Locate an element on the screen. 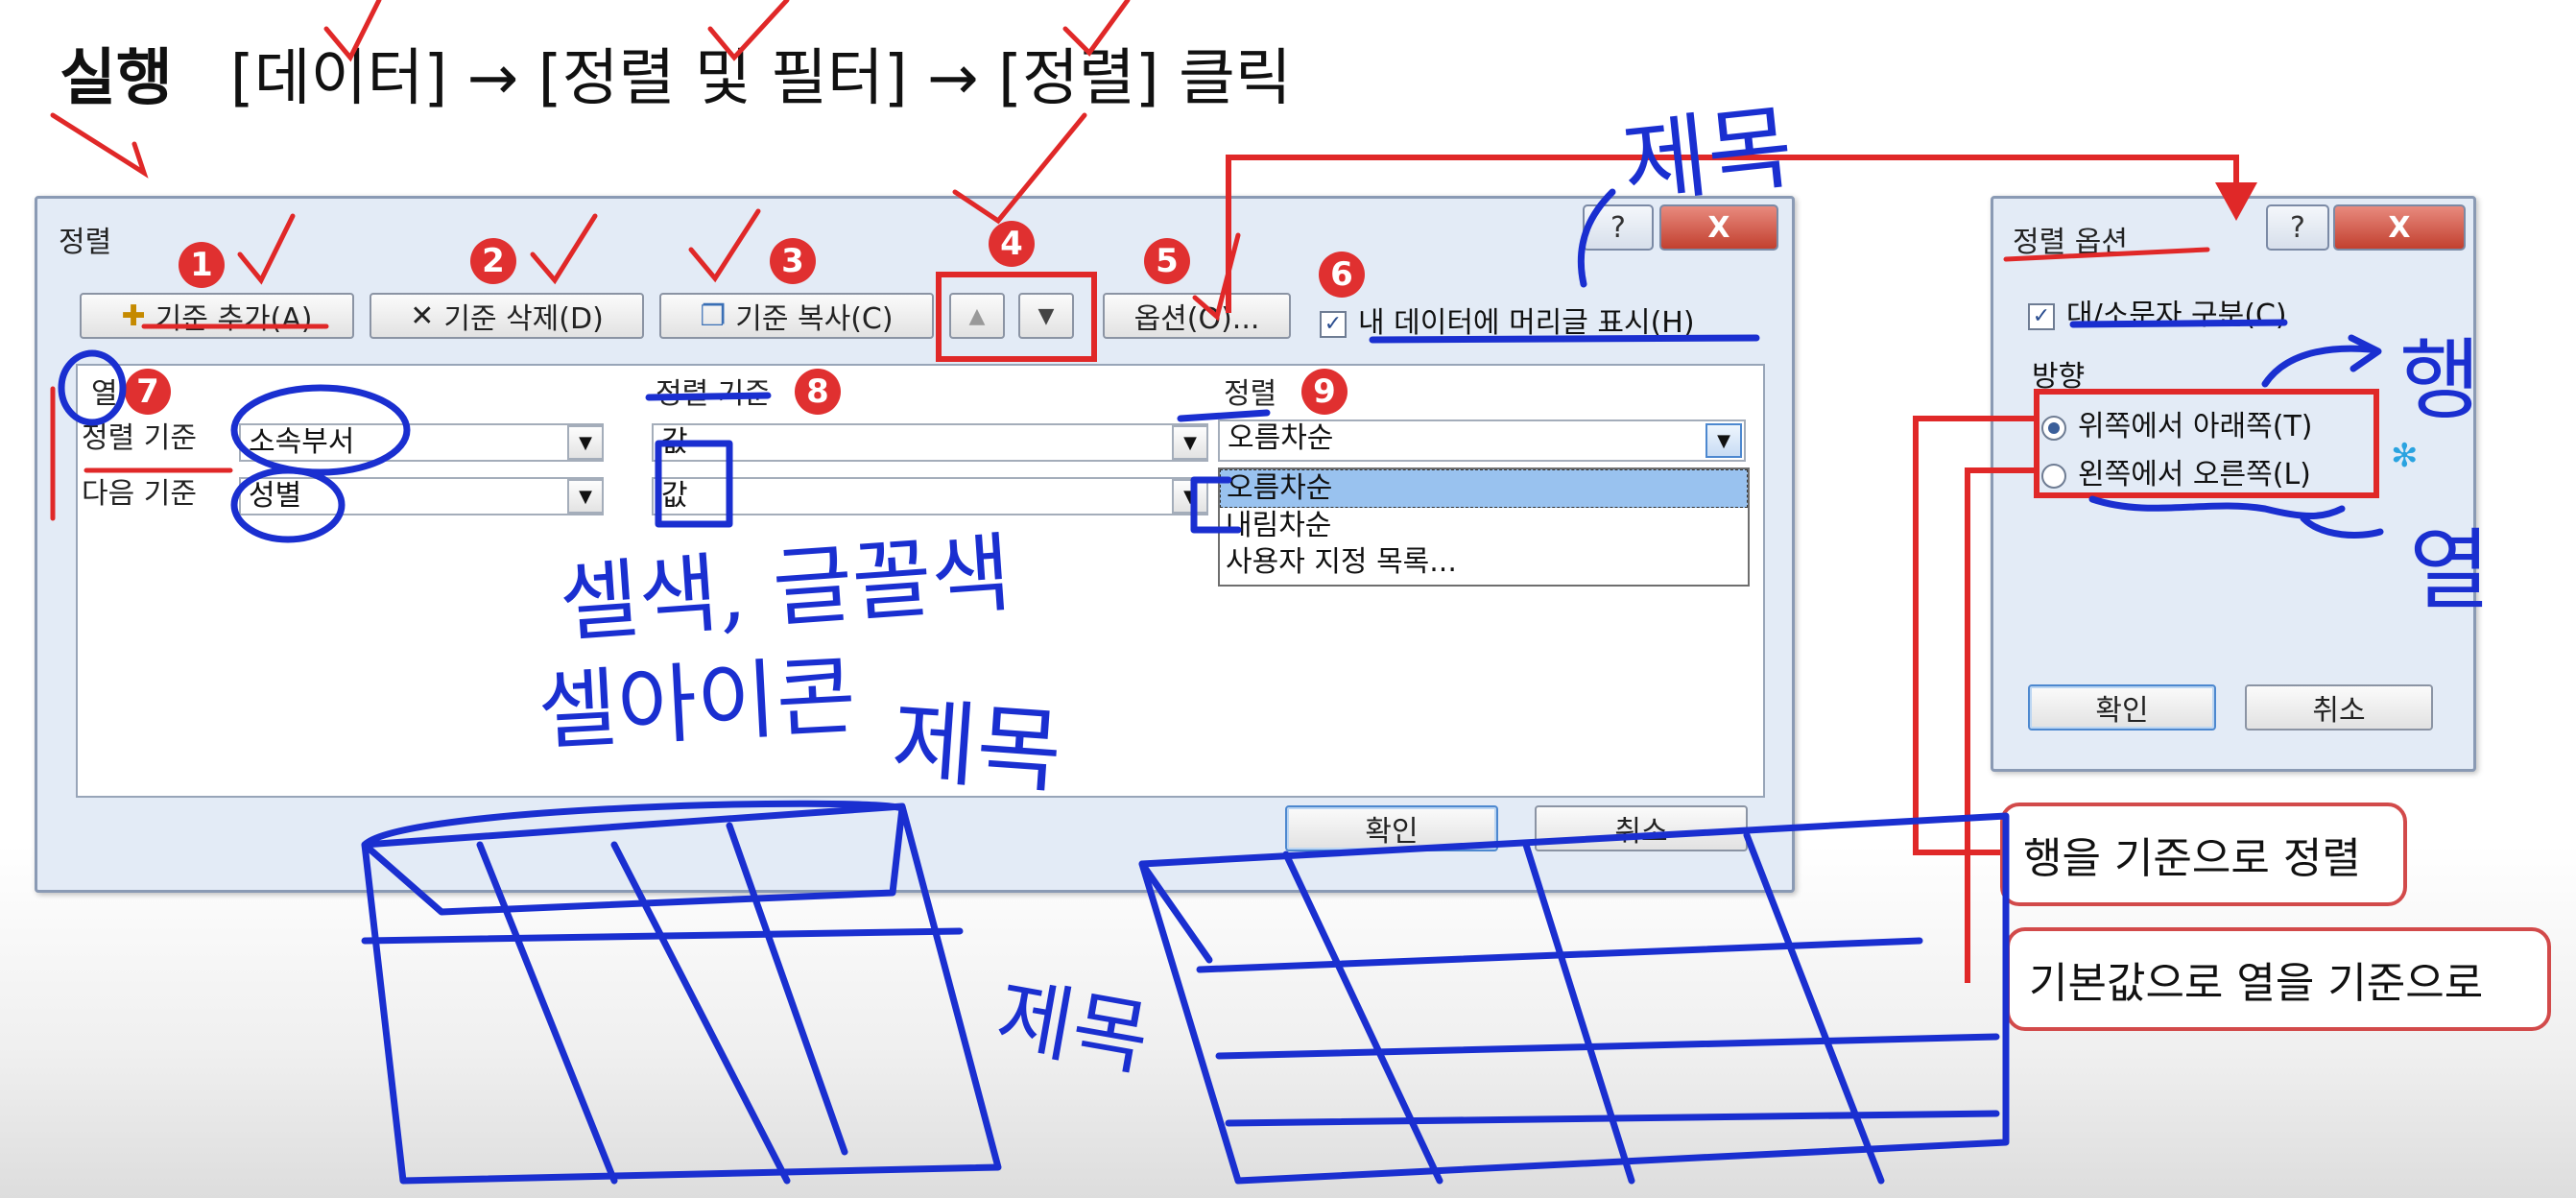 This screenshot has height=1198, width=2576. badge-6: 6 is located at coordinates (1342, 275).